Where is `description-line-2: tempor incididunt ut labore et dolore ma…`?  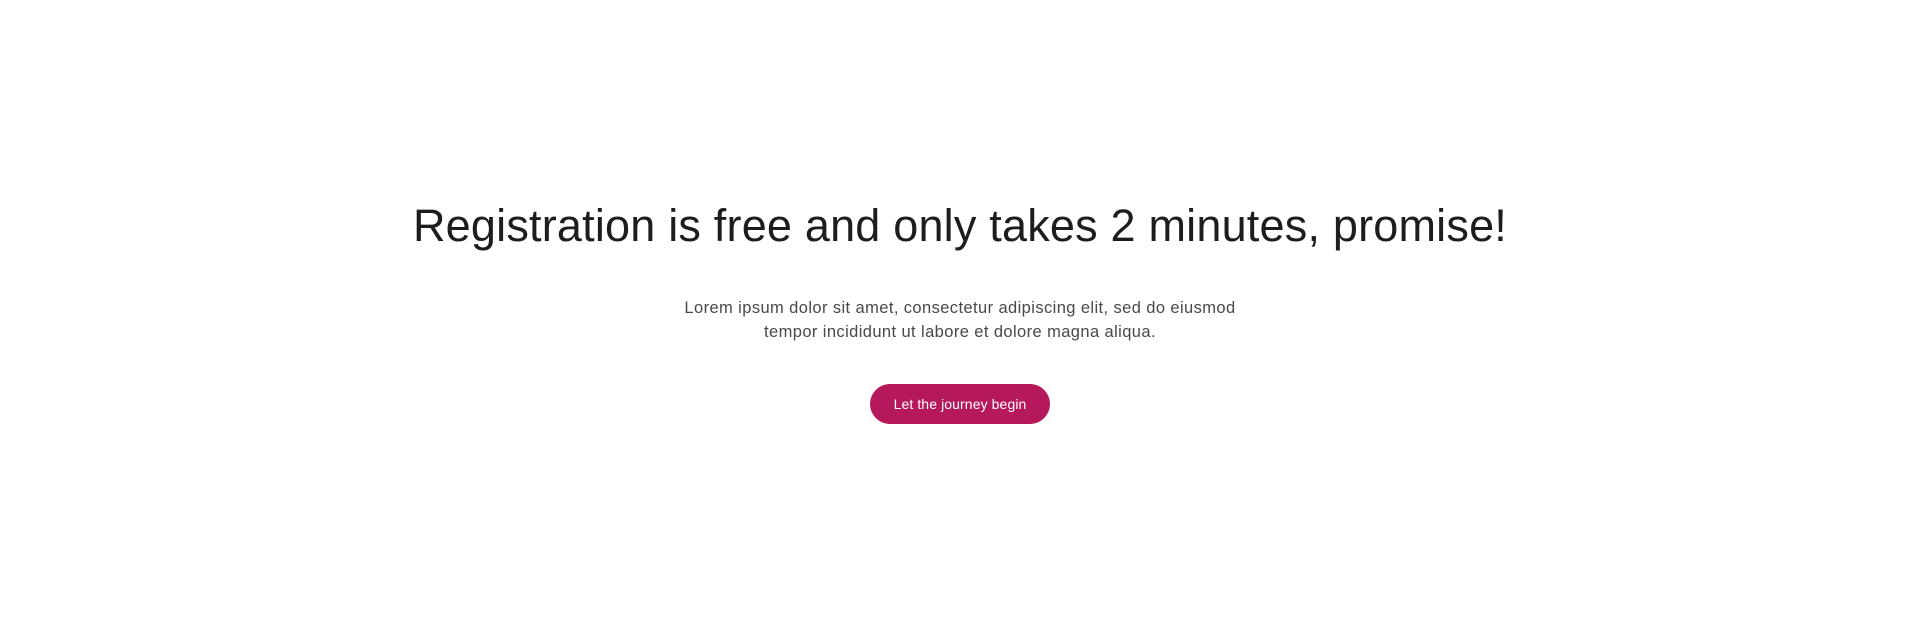
description-line-2: tempor incididunt ut labore et dolore ma… is located at coordinates (960, 332).